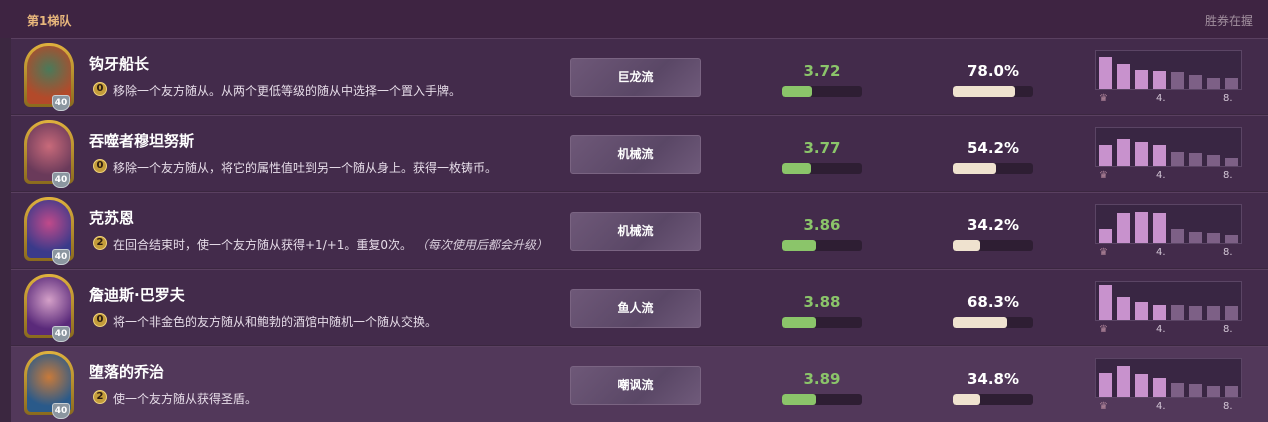  What do you see at coordinates (275, 322) in the screenshot?
I see `hero-power-text: 将一个非金色的友方随从和鲍勃的酒馆中随机一个随从交换。` at bounding box center [275, 322].